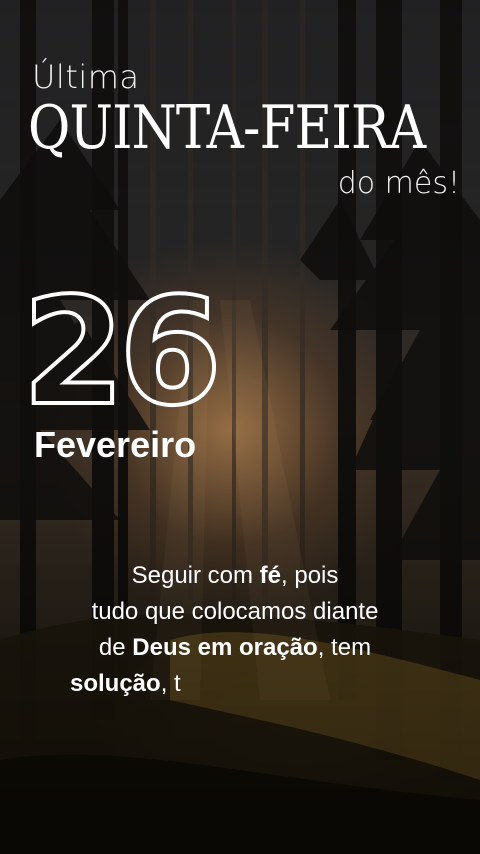  What do you see at coordinates (227, 128) in the screenshot?
I see `main-title: QUINTA-FEIRA` at bounding box center [227, 128].